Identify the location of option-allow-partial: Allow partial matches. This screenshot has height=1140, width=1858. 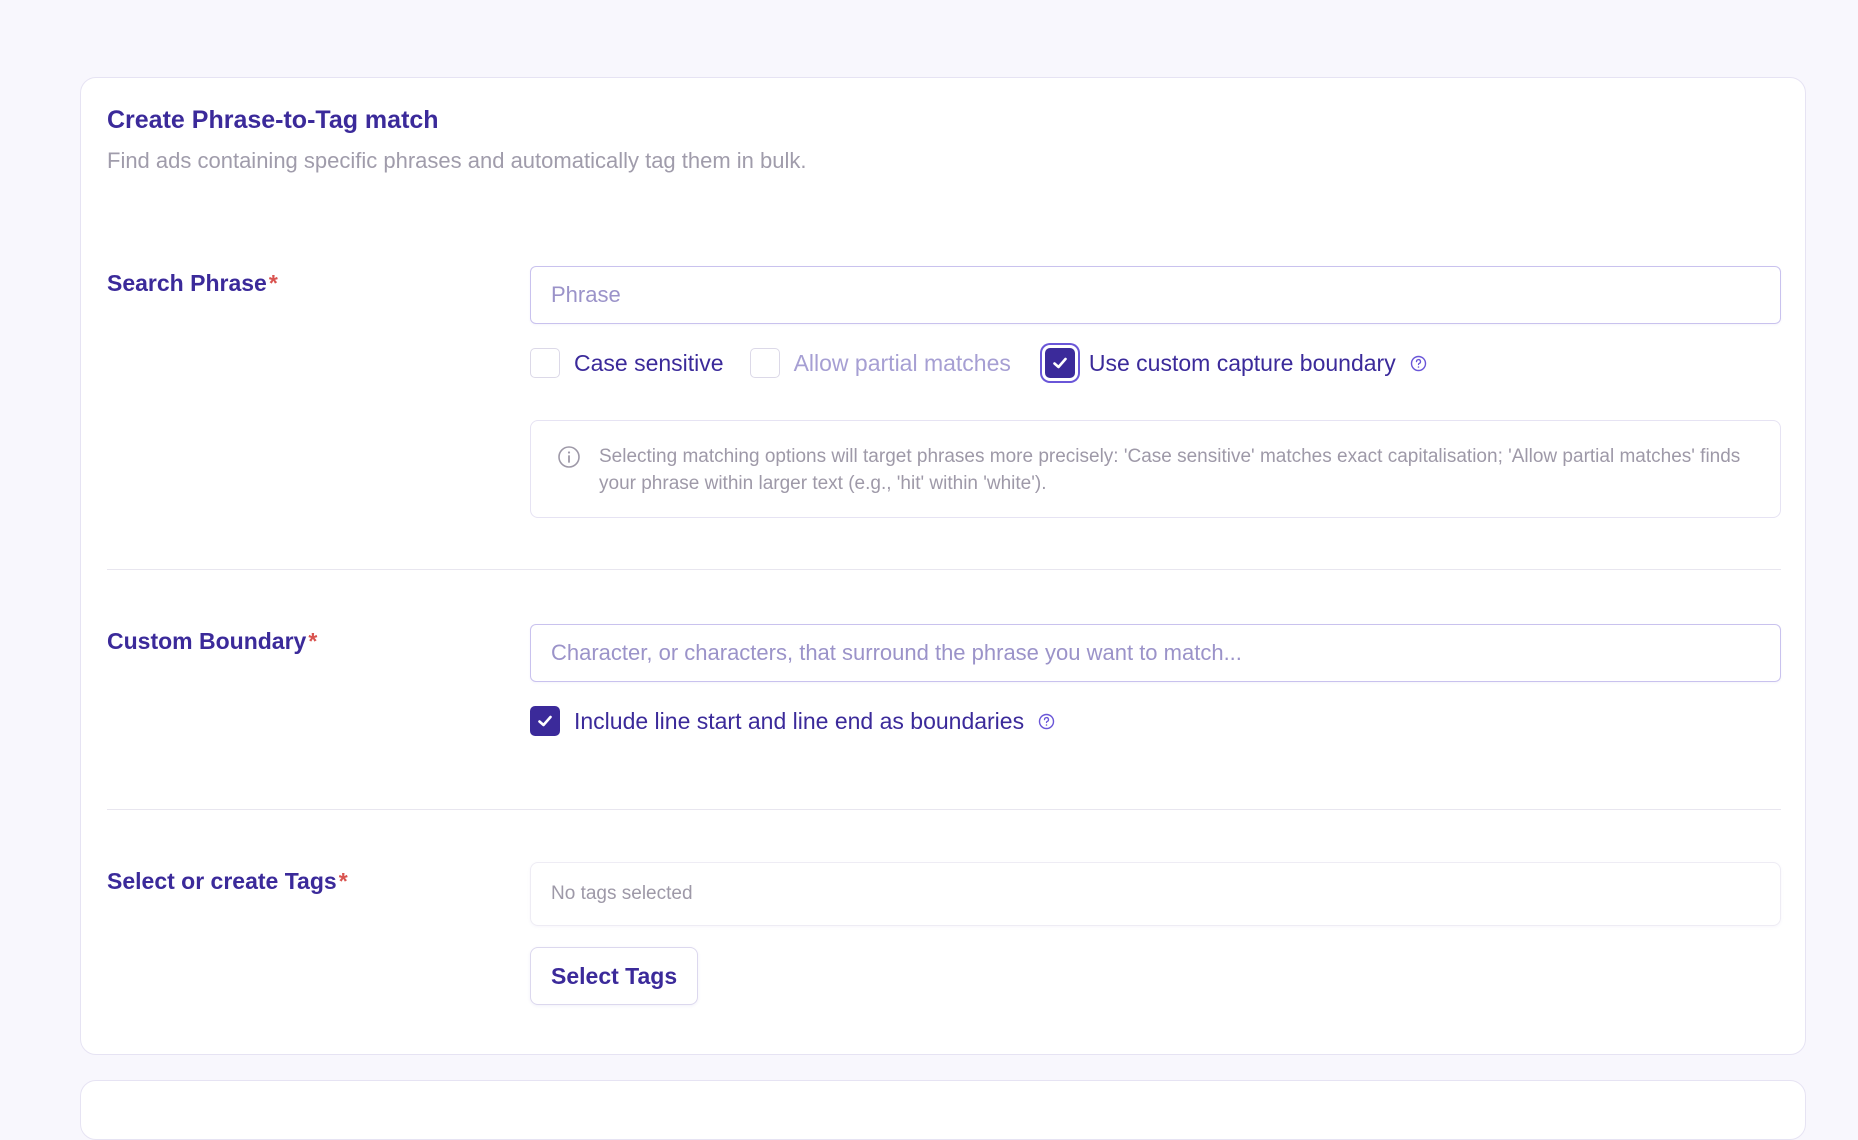
(880, 363).